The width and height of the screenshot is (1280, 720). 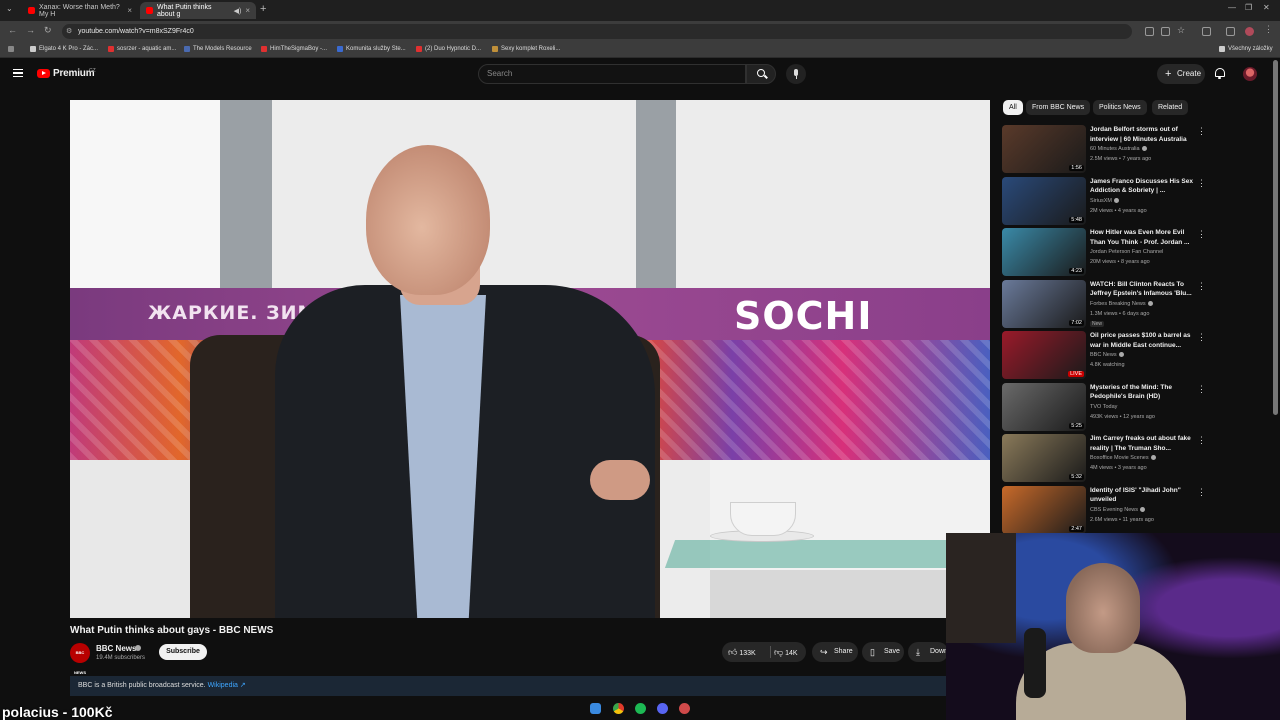 What do you see at coordinates (1220, 73) in the screenshot?
I see `notifications-bell-icon` at bounding box center [1220, 73].